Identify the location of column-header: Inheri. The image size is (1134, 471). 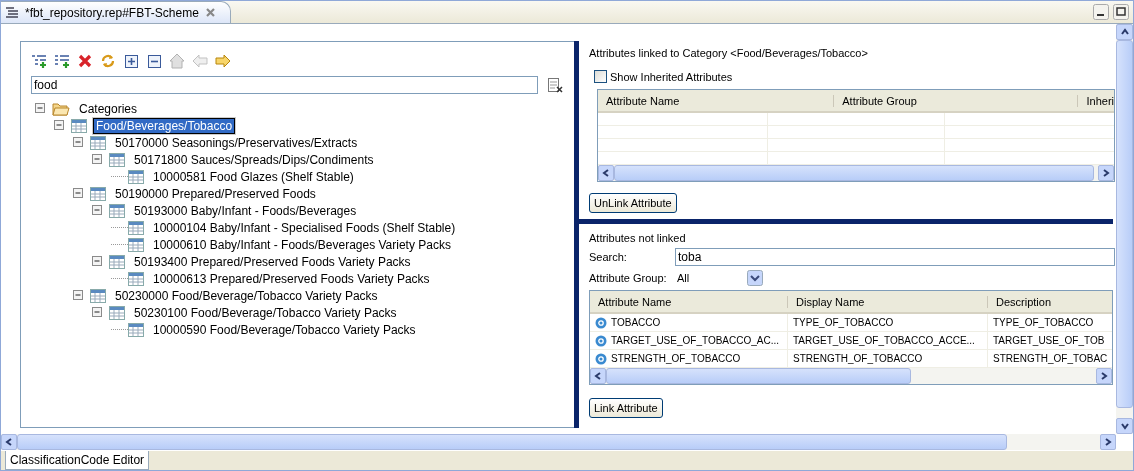
(1096, 100).